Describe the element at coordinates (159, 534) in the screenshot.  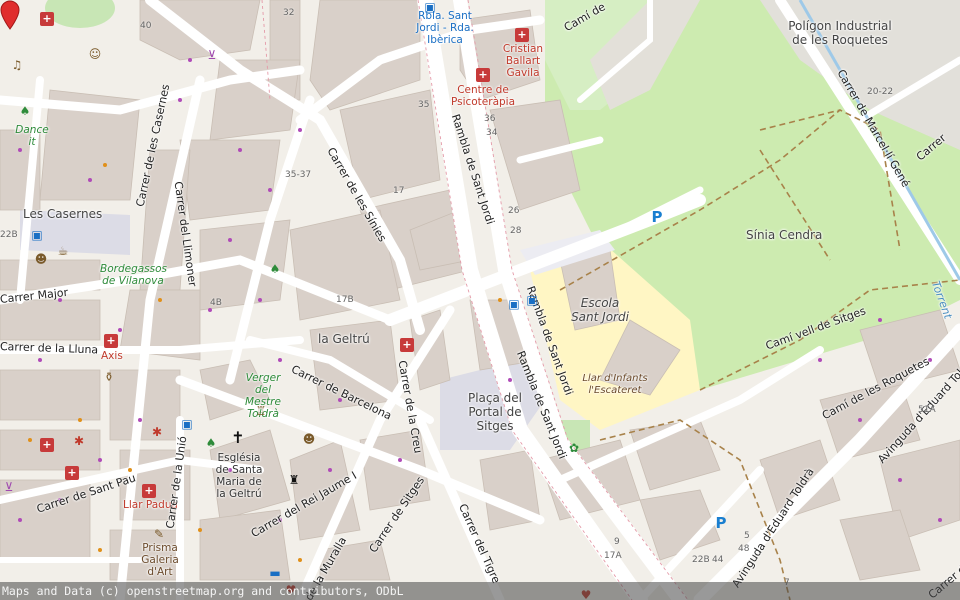
I see `art-palette-icon: ✎` at that location.